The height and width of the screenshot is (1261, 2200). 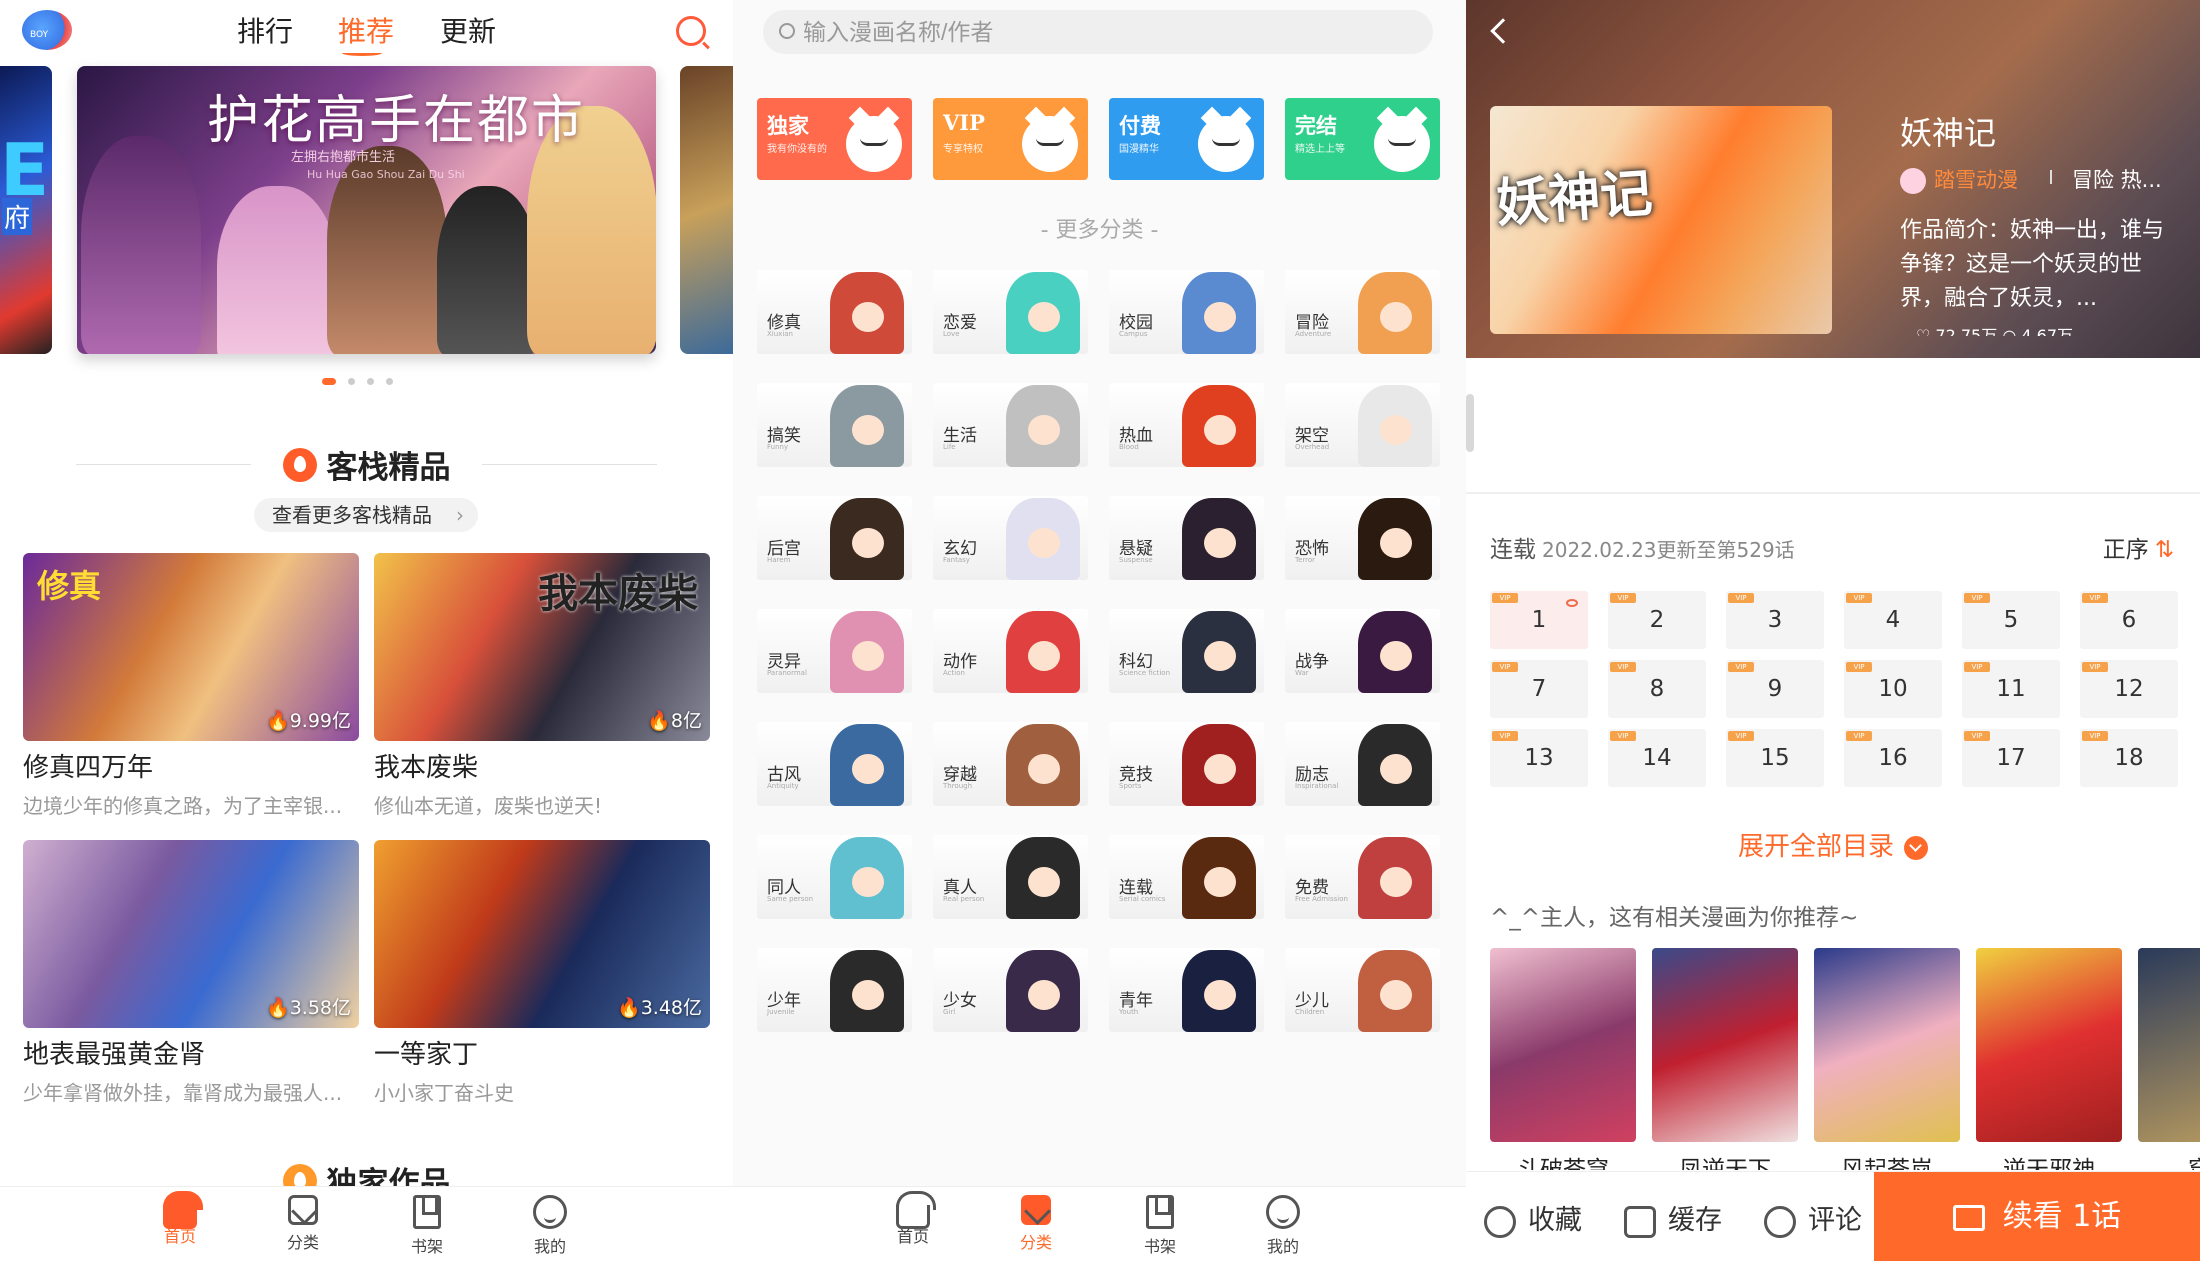 I want to click on profile-icon, so click(x=550, y=1212).